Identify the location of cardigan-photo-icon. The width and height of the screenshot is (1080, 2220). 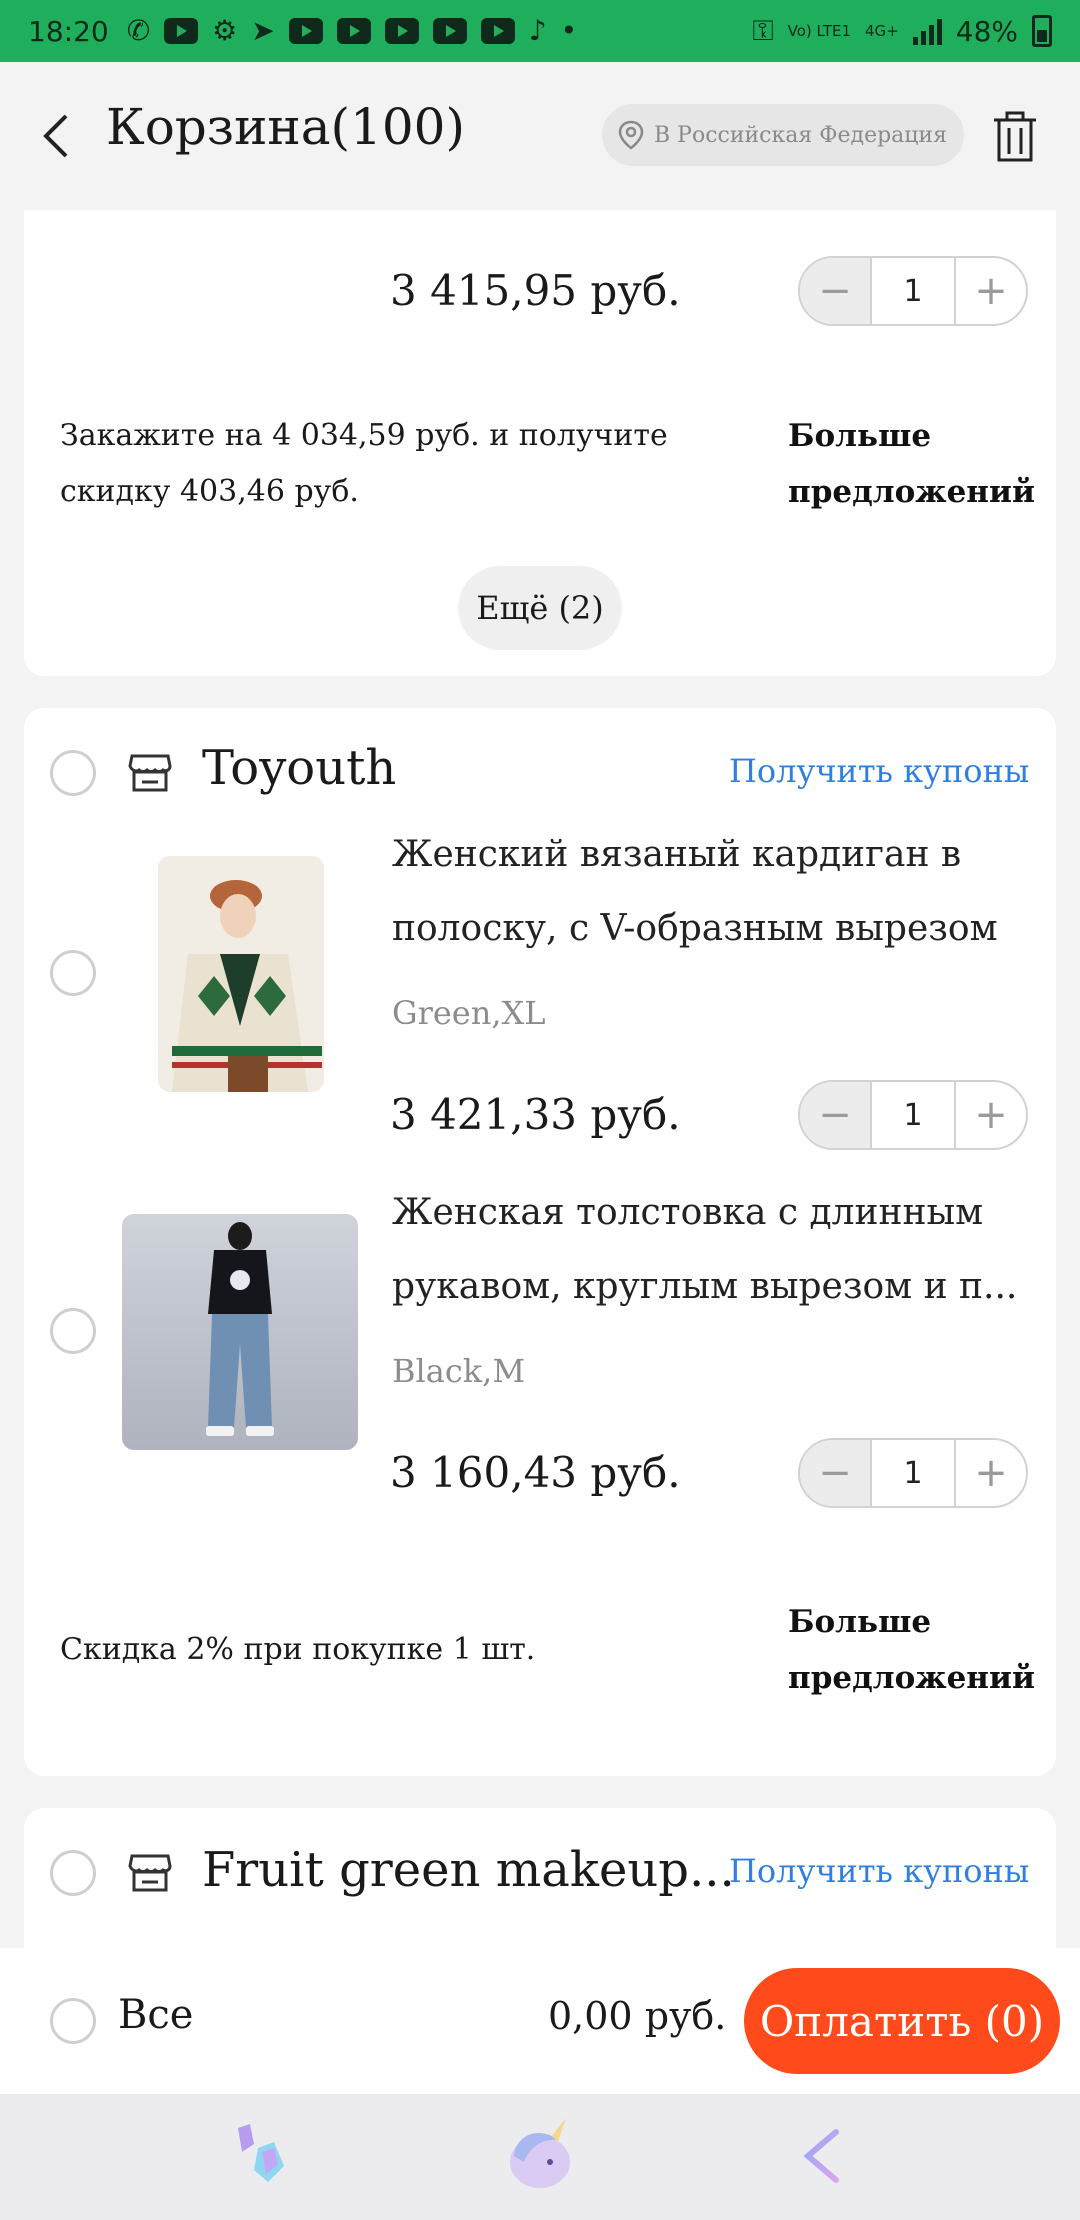
(241, 974).